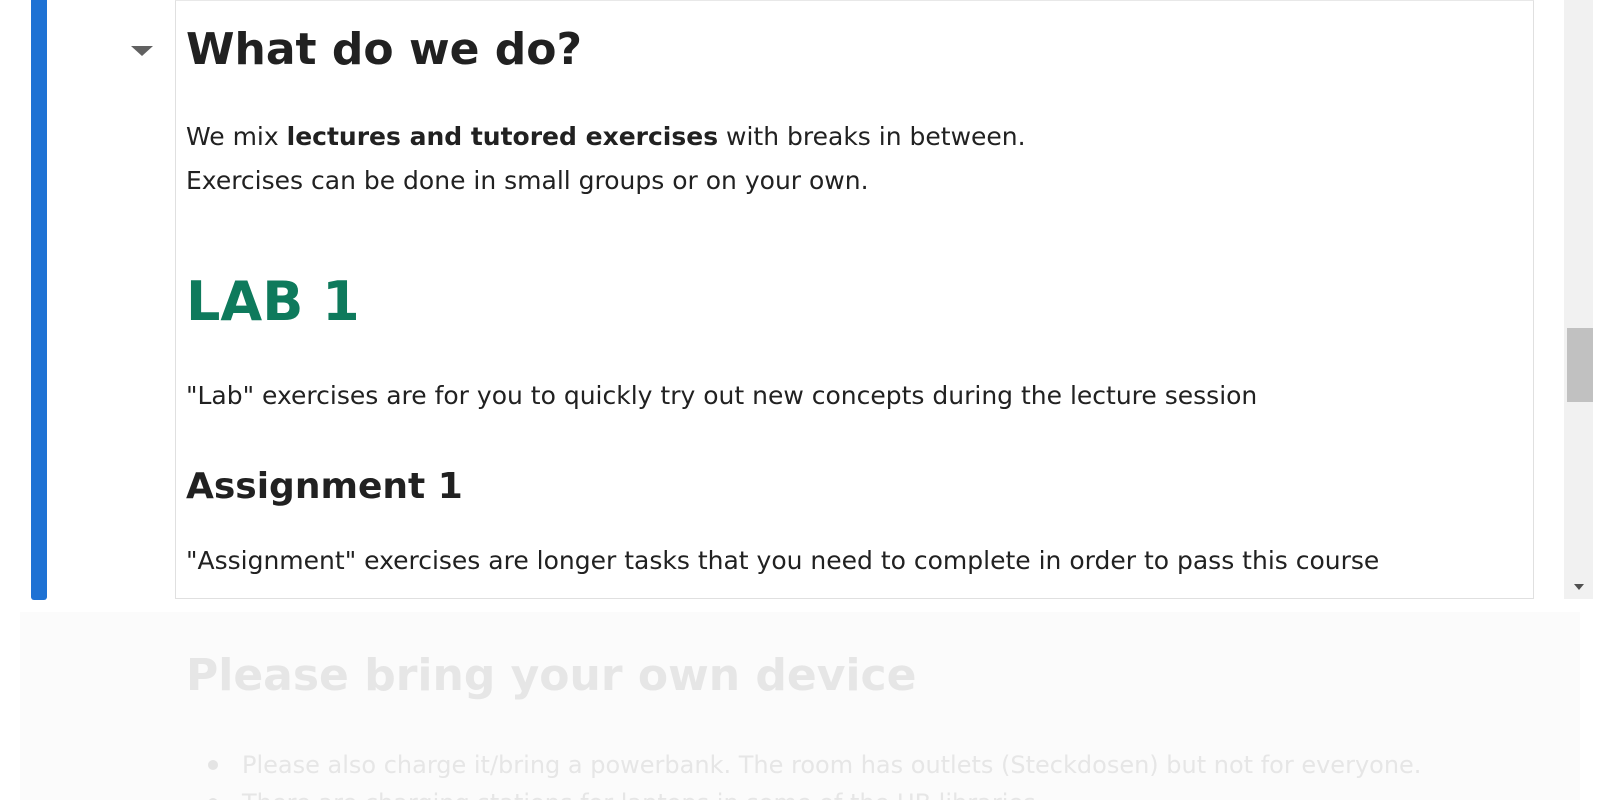 The height and width of the screenshot is (800, 1600). What do you see at coordinates (1579, 587) in the screenshot?
I see `scroll-down-arrow-icon` at bounding box center [1579, 587].